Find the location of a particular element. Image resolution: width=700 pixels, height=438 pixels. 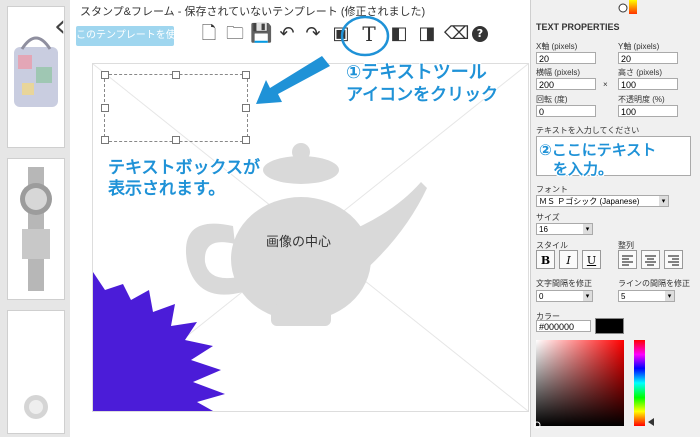

callout-input-line2: を入力。 is located at coordinates (583, 169).